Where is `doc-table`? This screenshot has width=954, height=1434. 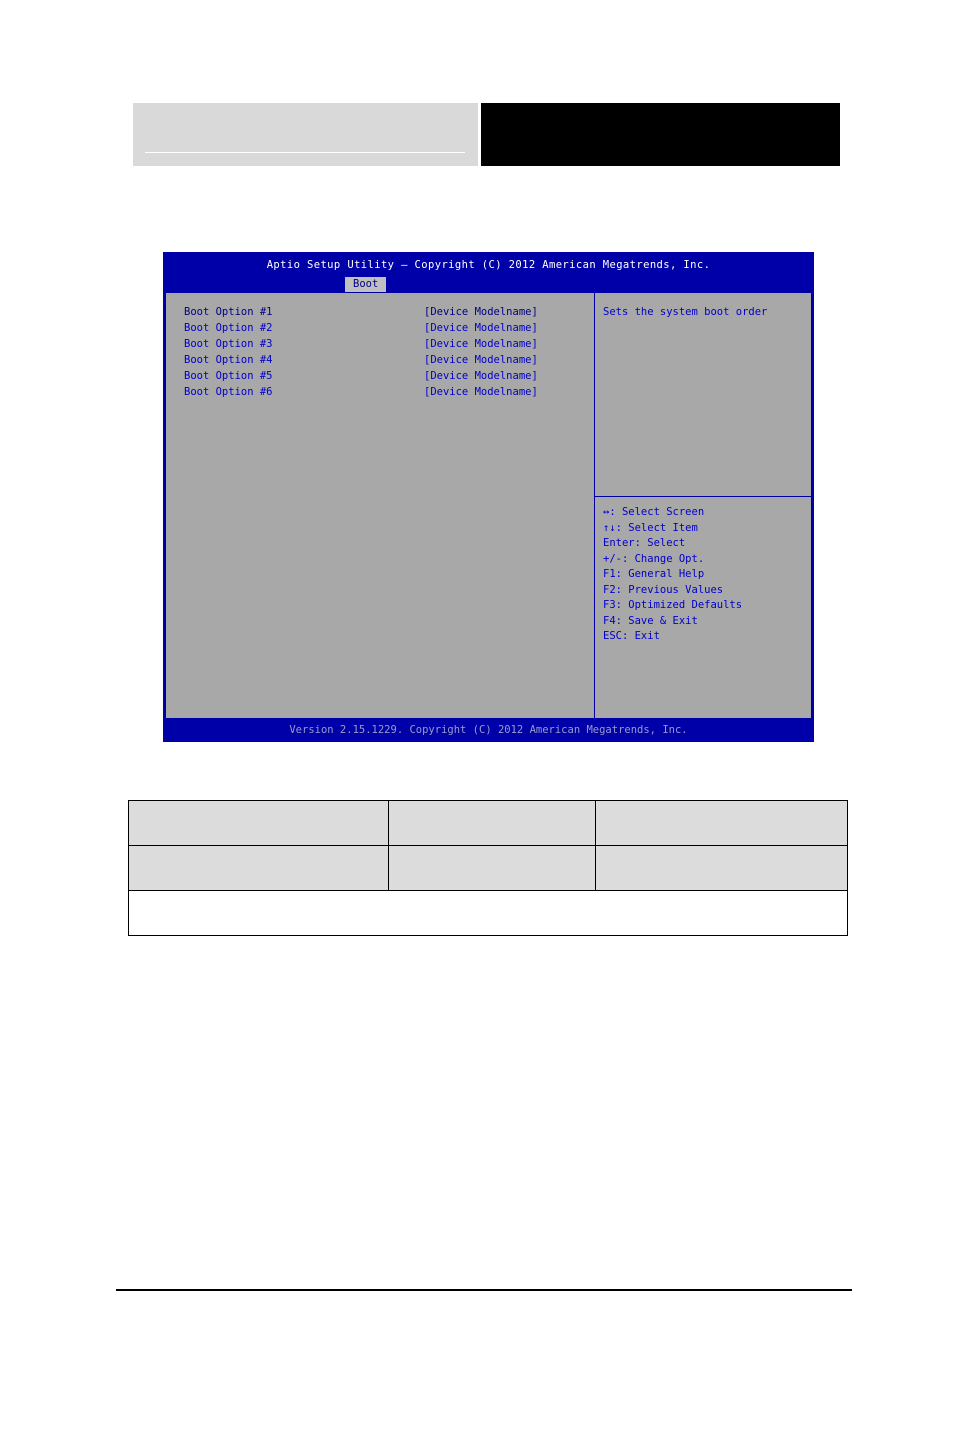
doc-table is located at coordinates (488, 868).